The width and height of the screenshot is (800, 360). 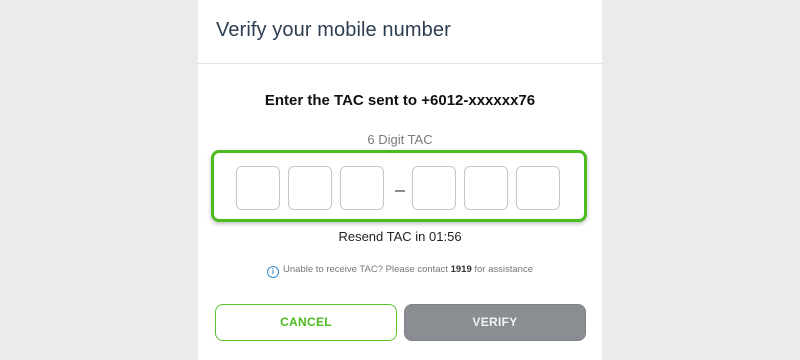 What do you see at coordinates (495, 322) in the screenshot?
I see `verify-button: VERIFY` at bounding box center [495, 322].